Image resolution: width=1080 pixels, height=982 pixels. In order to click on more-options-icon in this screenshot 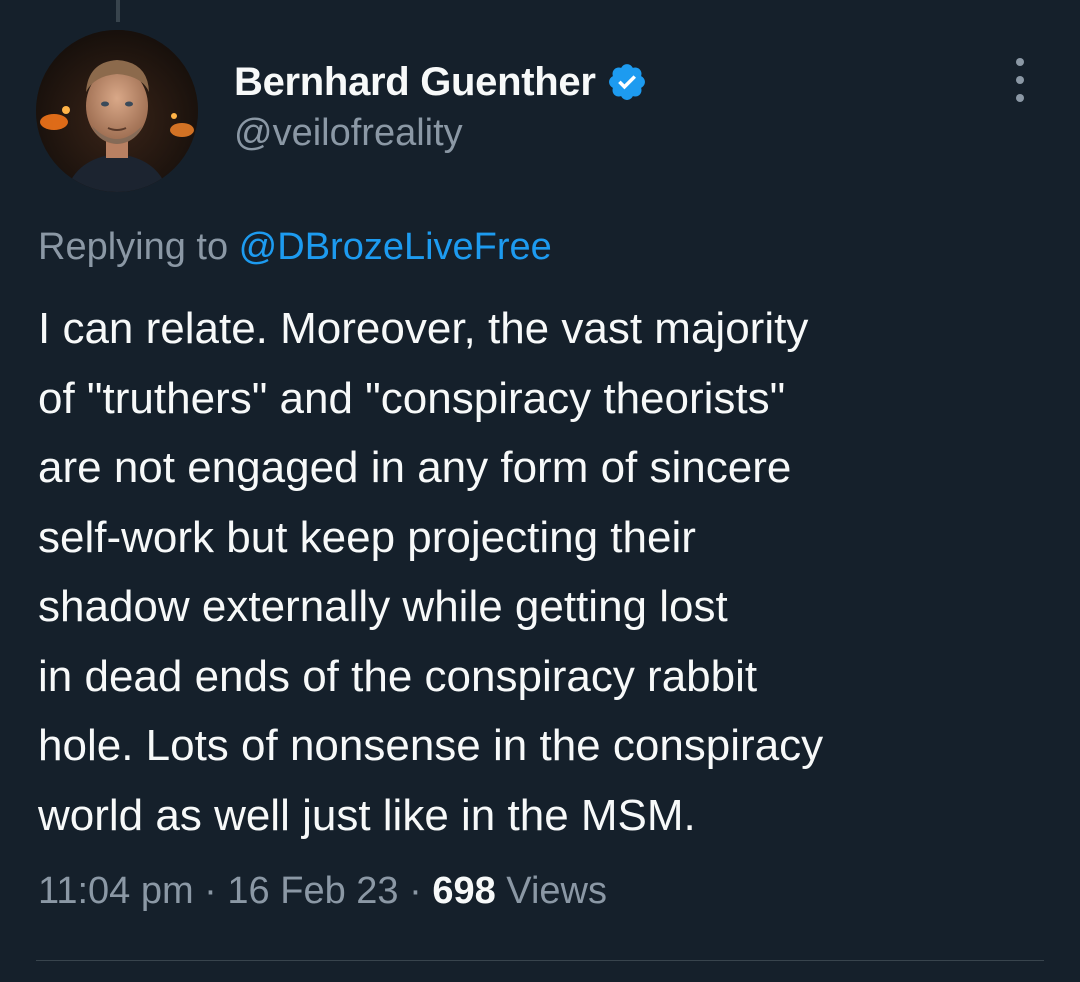, I will do `click(1020, 80)`.